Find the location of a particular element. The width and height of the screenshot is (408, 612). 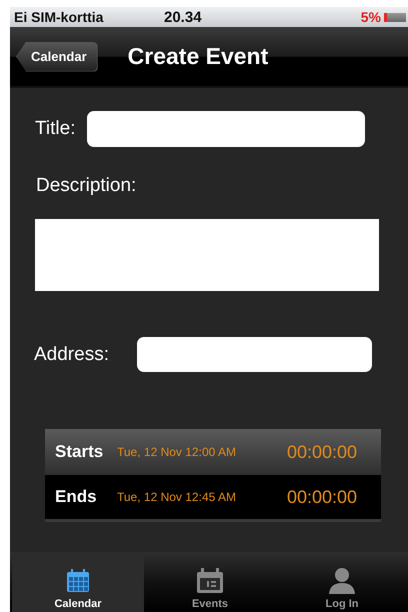

carrier-label: Ei SIM-korttia is located at coordinates (59, 17).